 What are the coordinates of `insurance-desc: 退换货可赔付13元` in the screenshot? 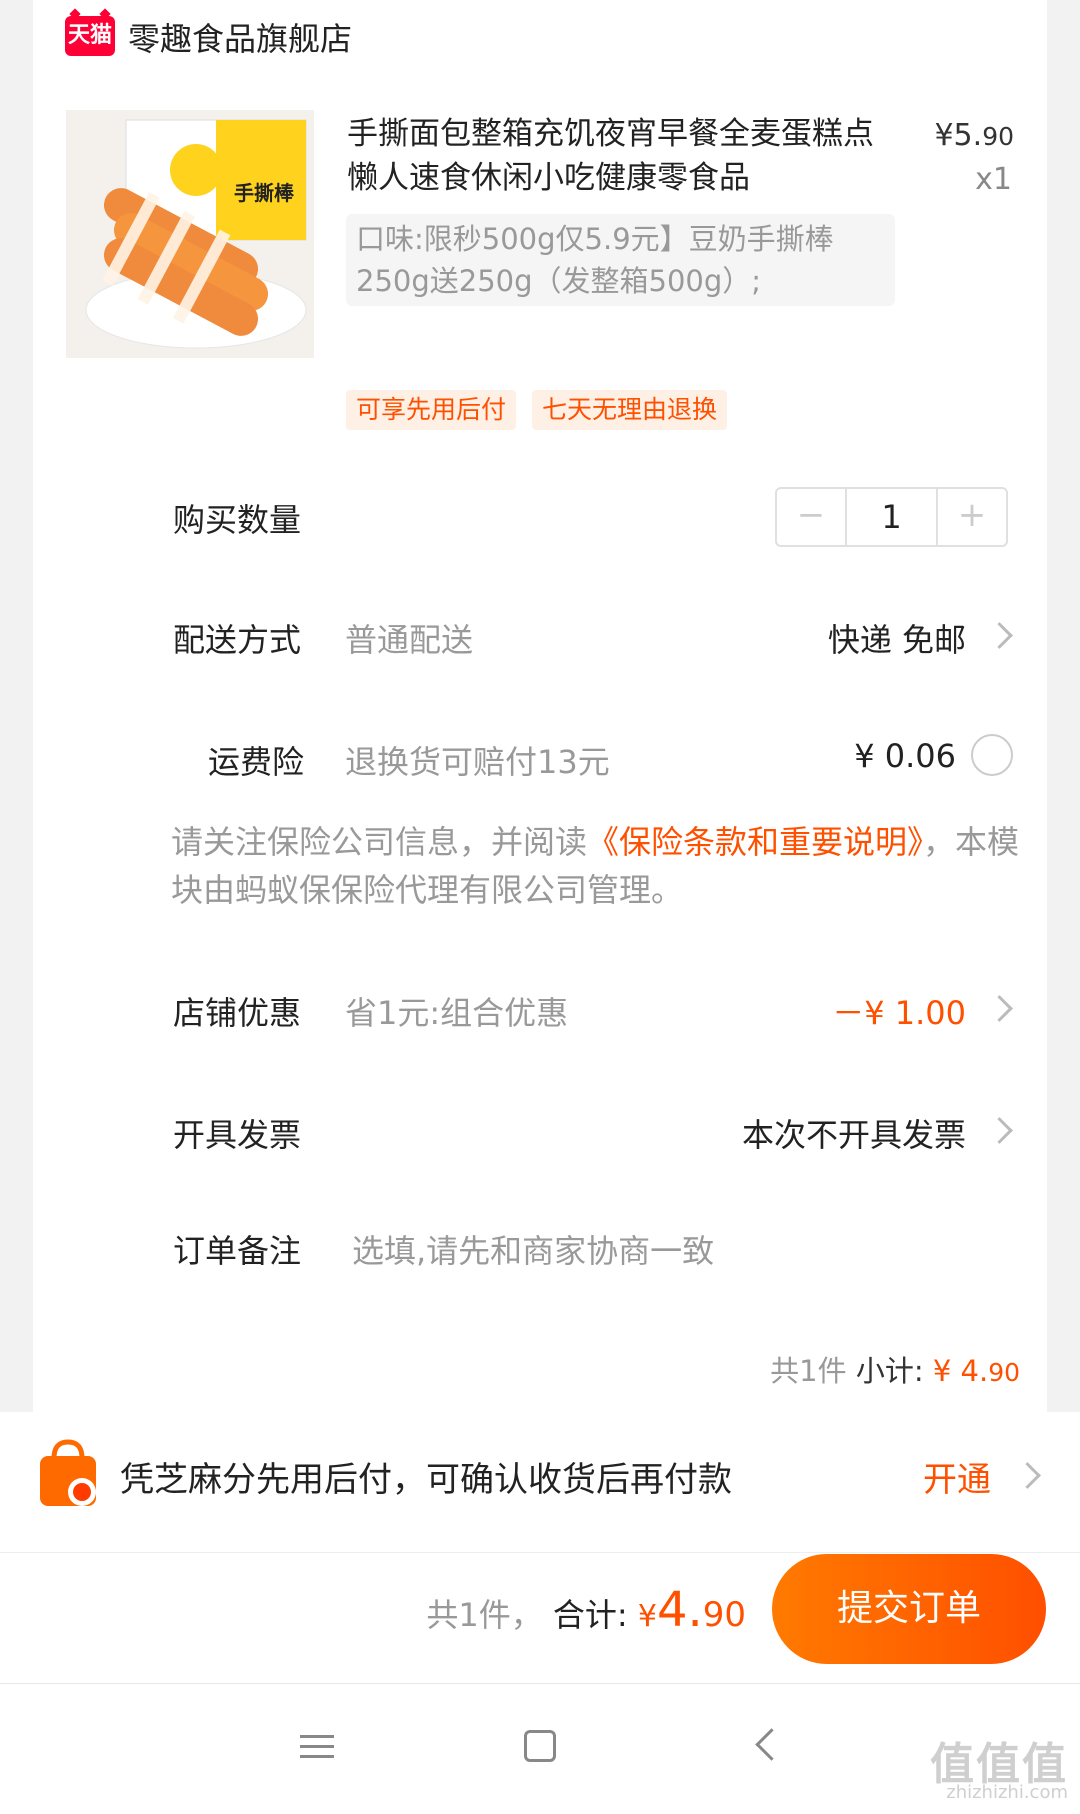 It's located at (477, 762).